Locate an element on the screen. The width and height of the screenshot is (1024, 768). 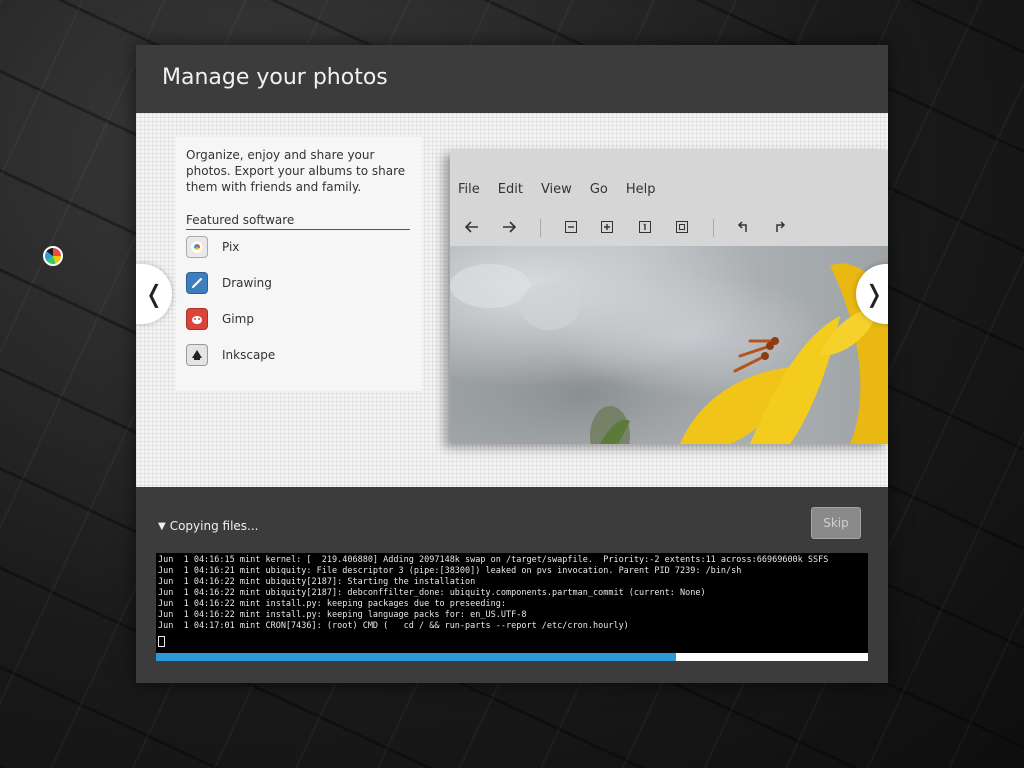
progress-bar is located at coordinates (512, 657).